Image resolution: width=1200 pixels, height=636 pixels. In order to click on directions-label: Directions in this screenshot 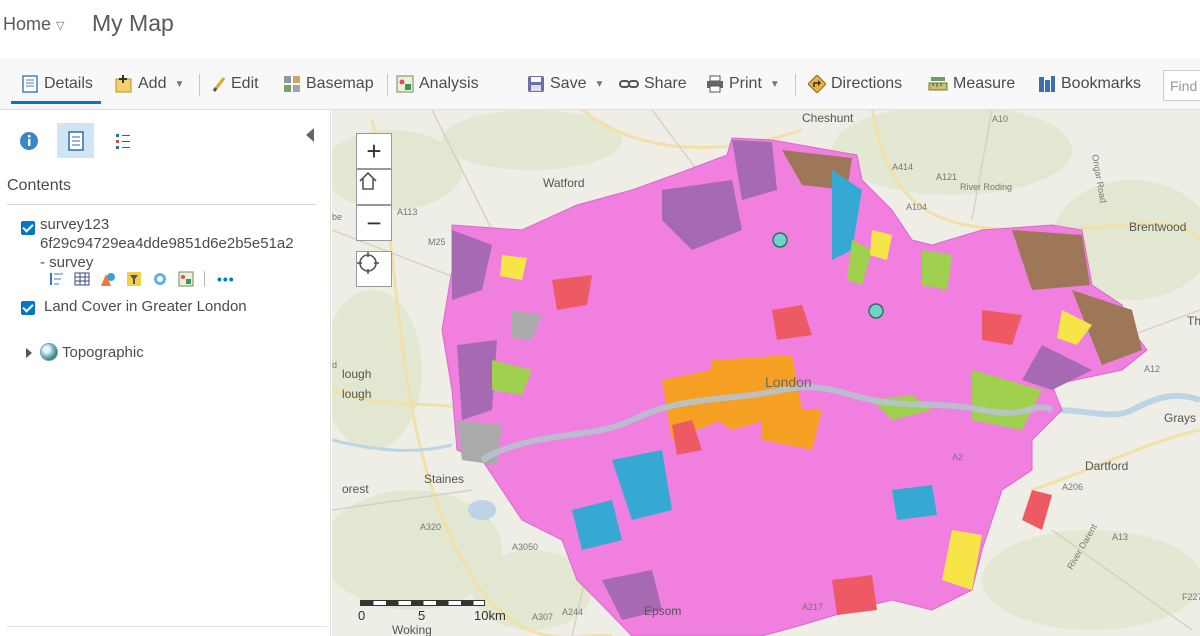, I will do `click(866, 84)`.